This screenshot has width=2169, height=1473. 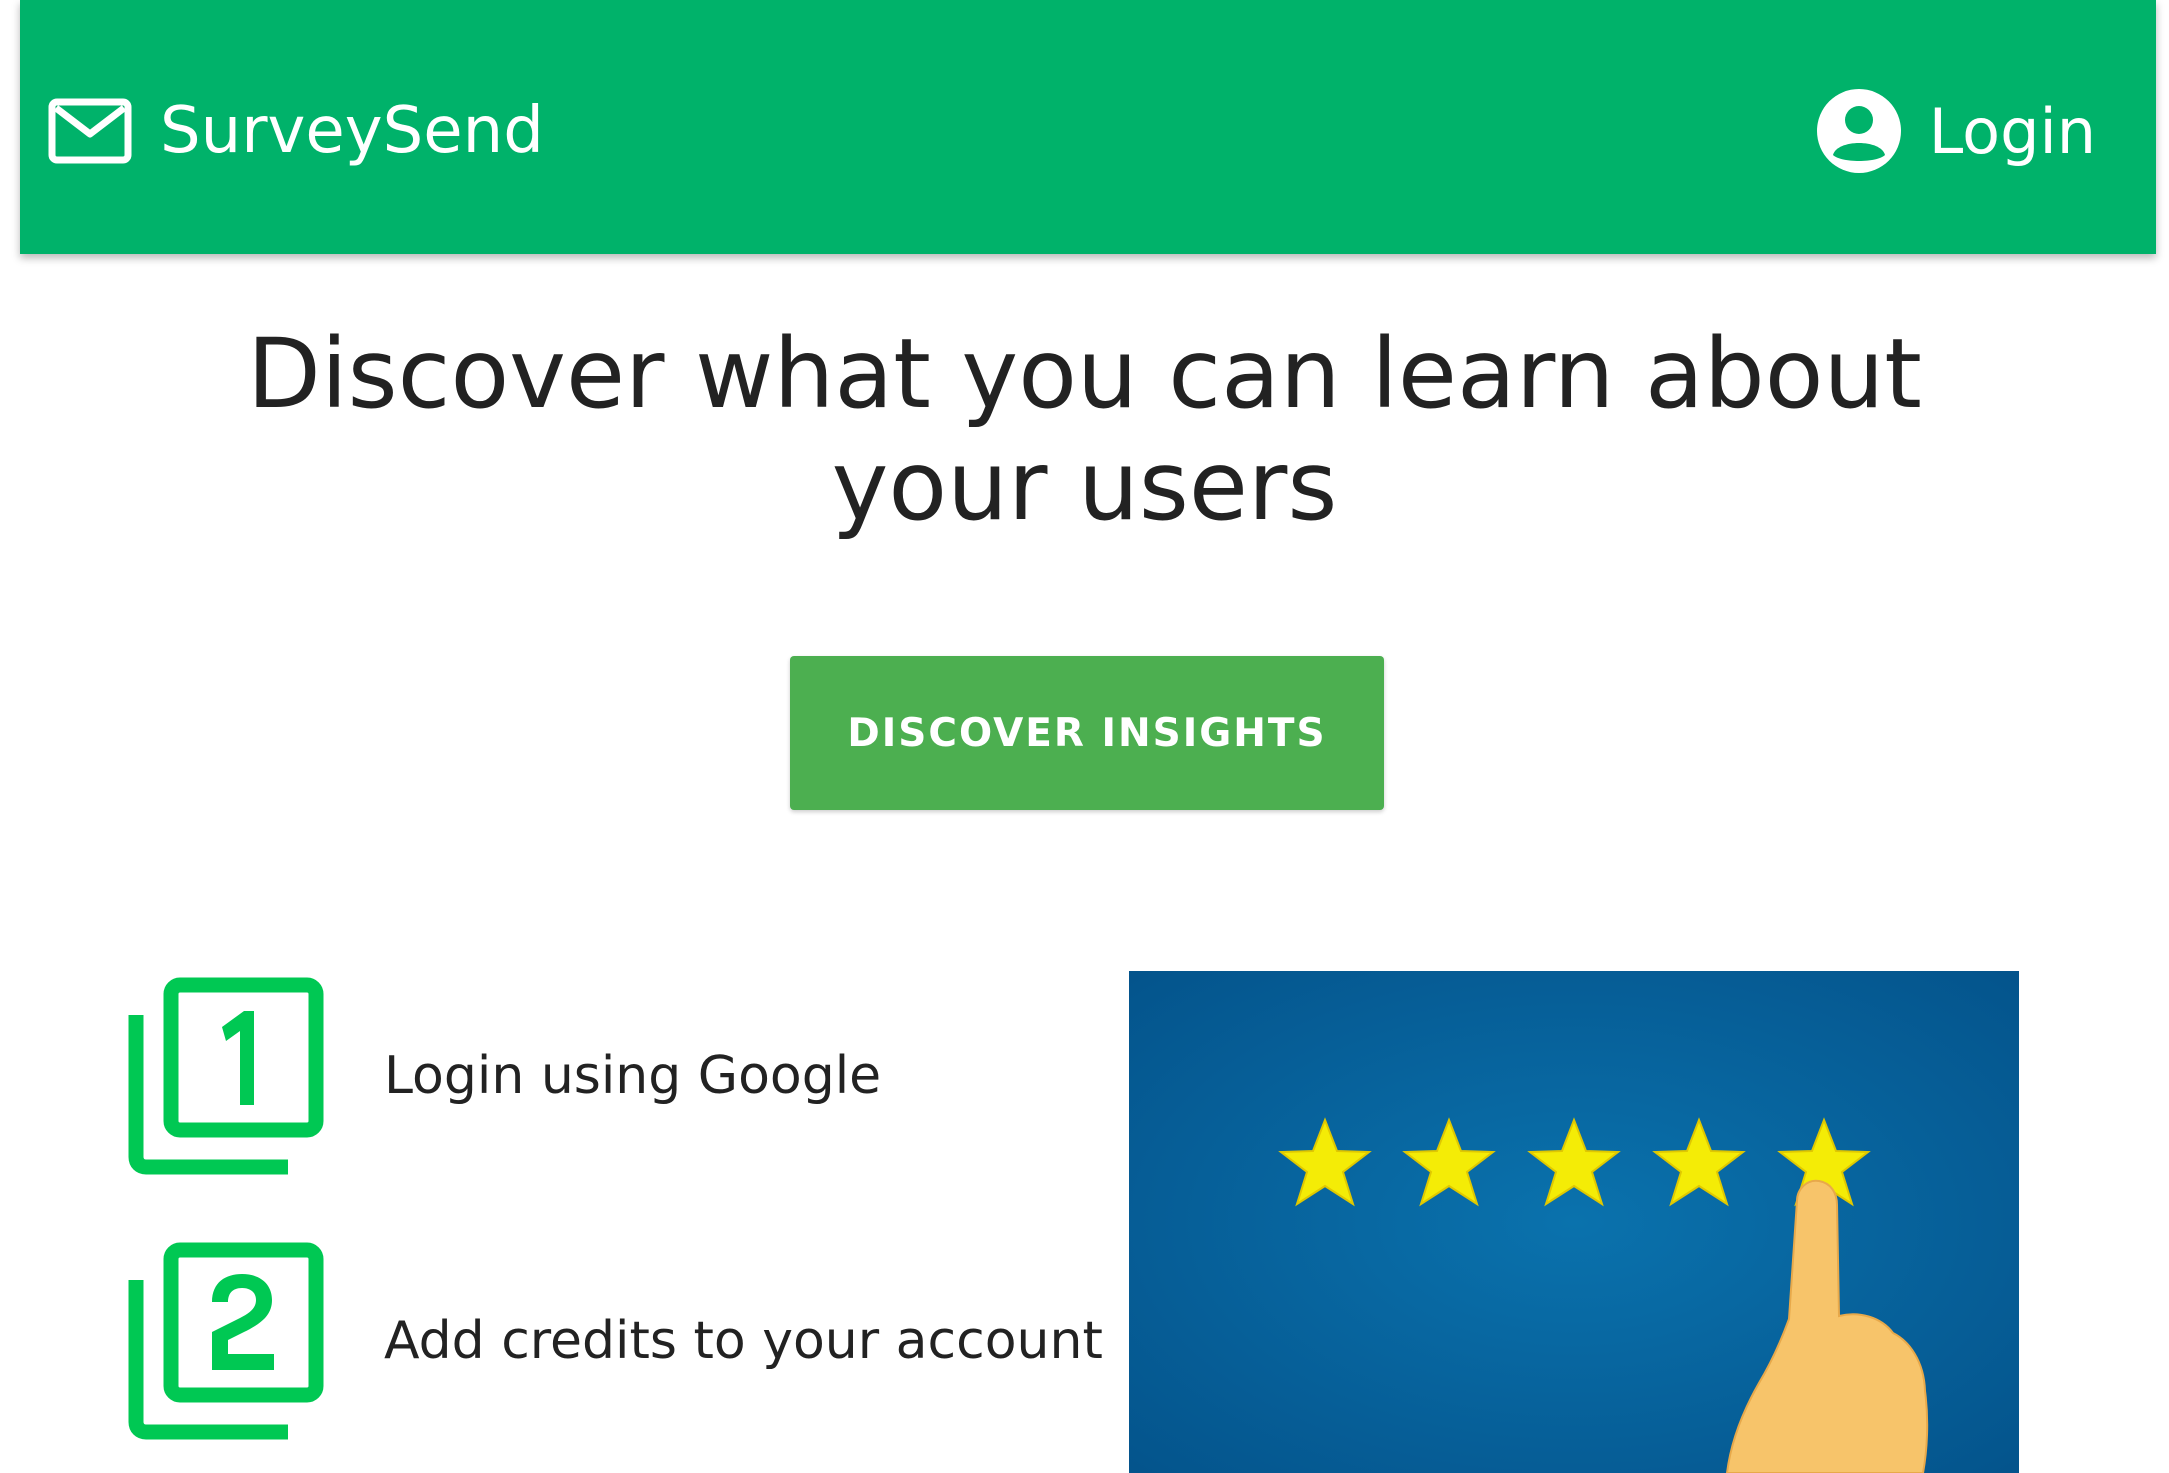 I want to click on account-circle-icon, so click(x=1858, y=131).